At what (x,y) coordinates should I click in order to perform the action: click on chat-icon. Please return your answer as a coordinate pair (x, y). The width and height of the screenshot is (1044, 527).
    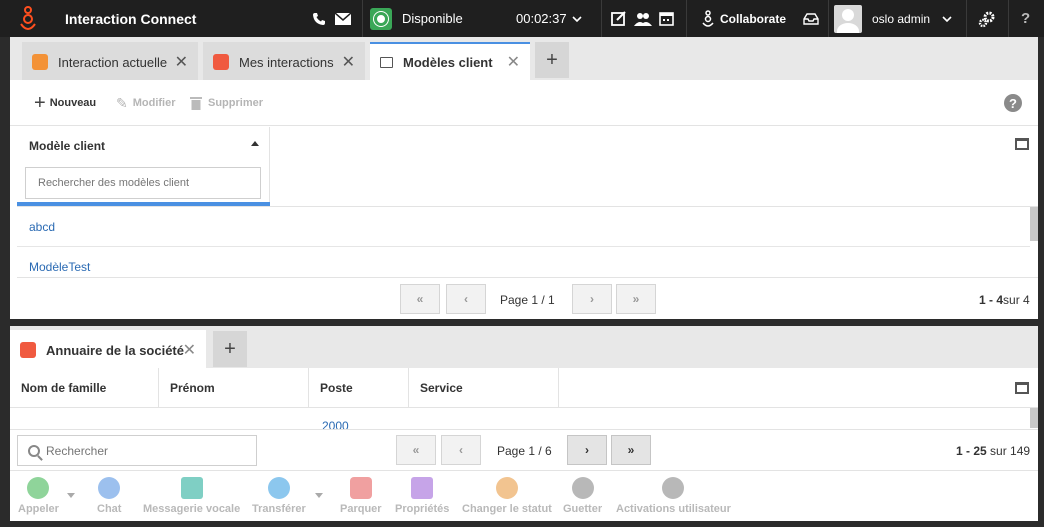
    Looking at the image, I should click on (109, 488).